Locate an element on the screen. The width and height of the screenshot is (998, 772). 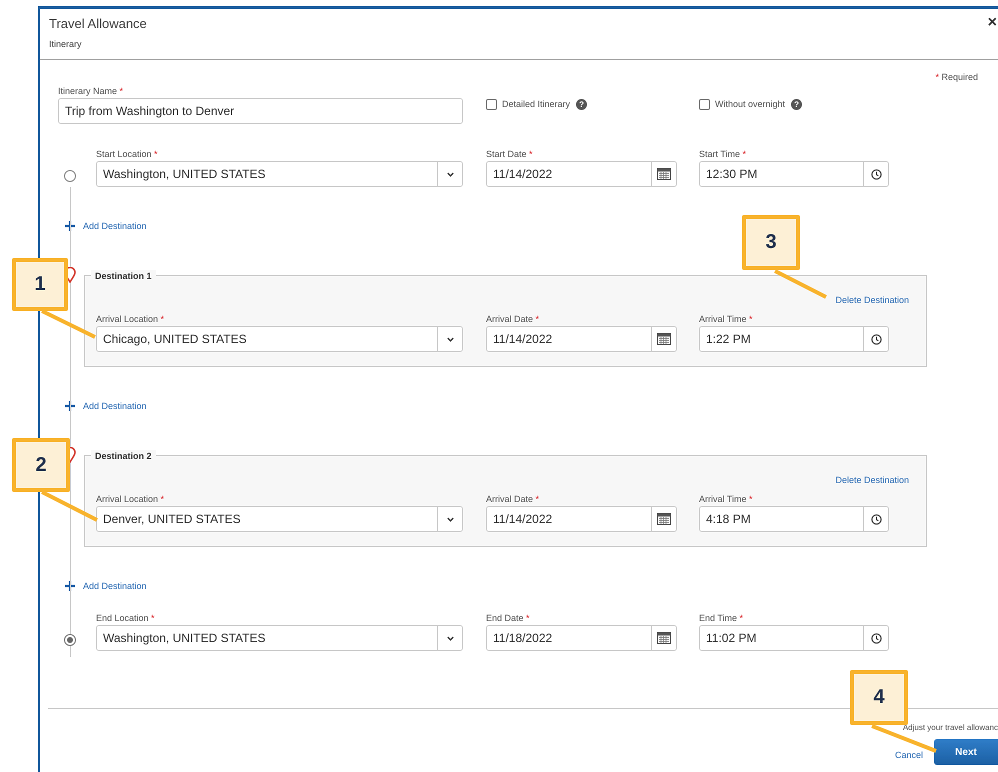
cancel-link: Cancel is located at coordinates (908, 755).